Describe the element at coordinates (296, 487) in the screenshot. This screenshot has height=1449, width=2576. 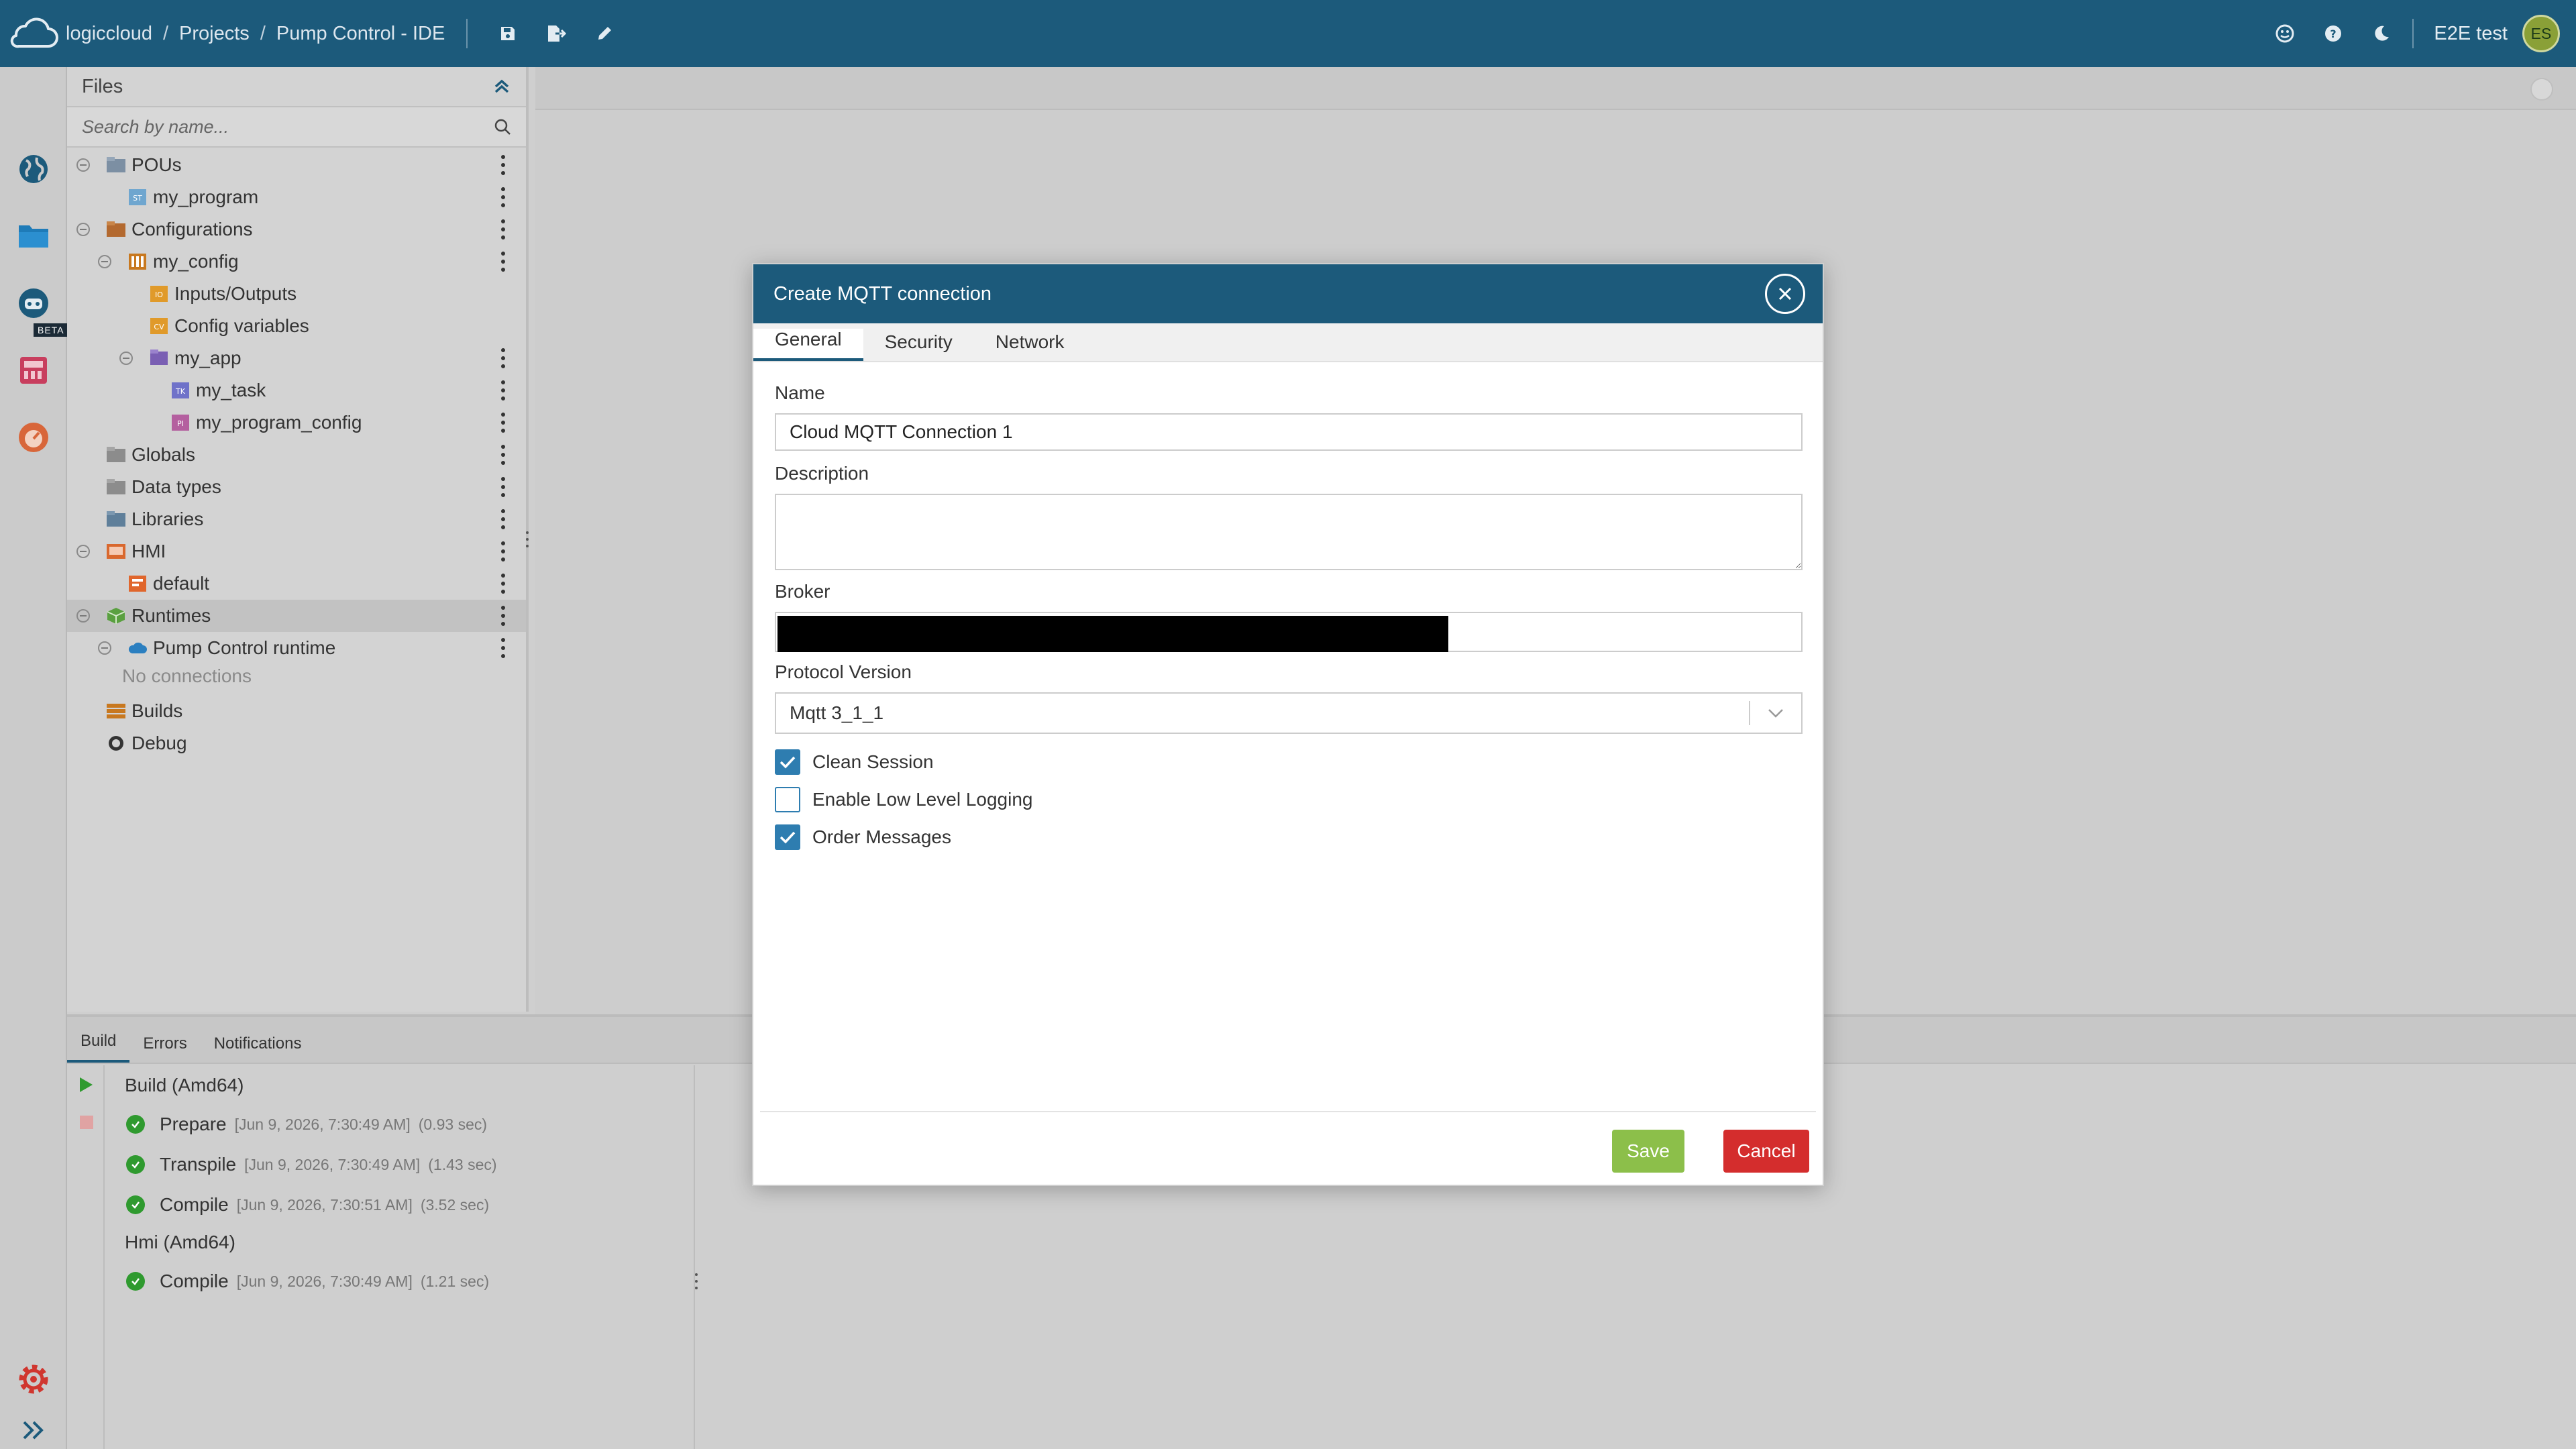
I see `tree-item-data-types: Data types` at that location.